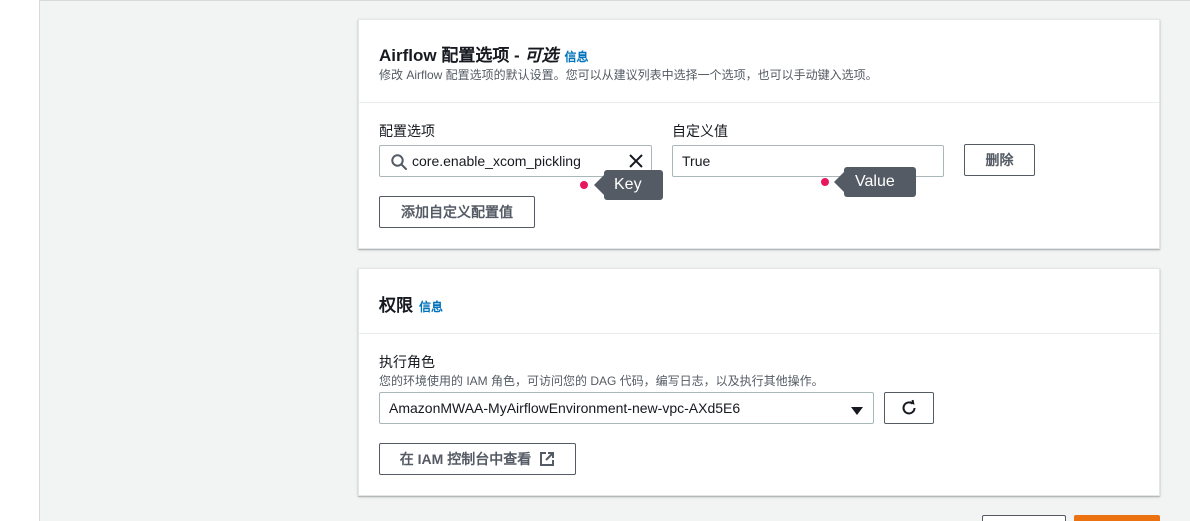 The width and height of the screenshot is (1190, 521). Describe the element at coordinates (1024, 518) in the screenshot. I see `cancel-button-partial` at that location.